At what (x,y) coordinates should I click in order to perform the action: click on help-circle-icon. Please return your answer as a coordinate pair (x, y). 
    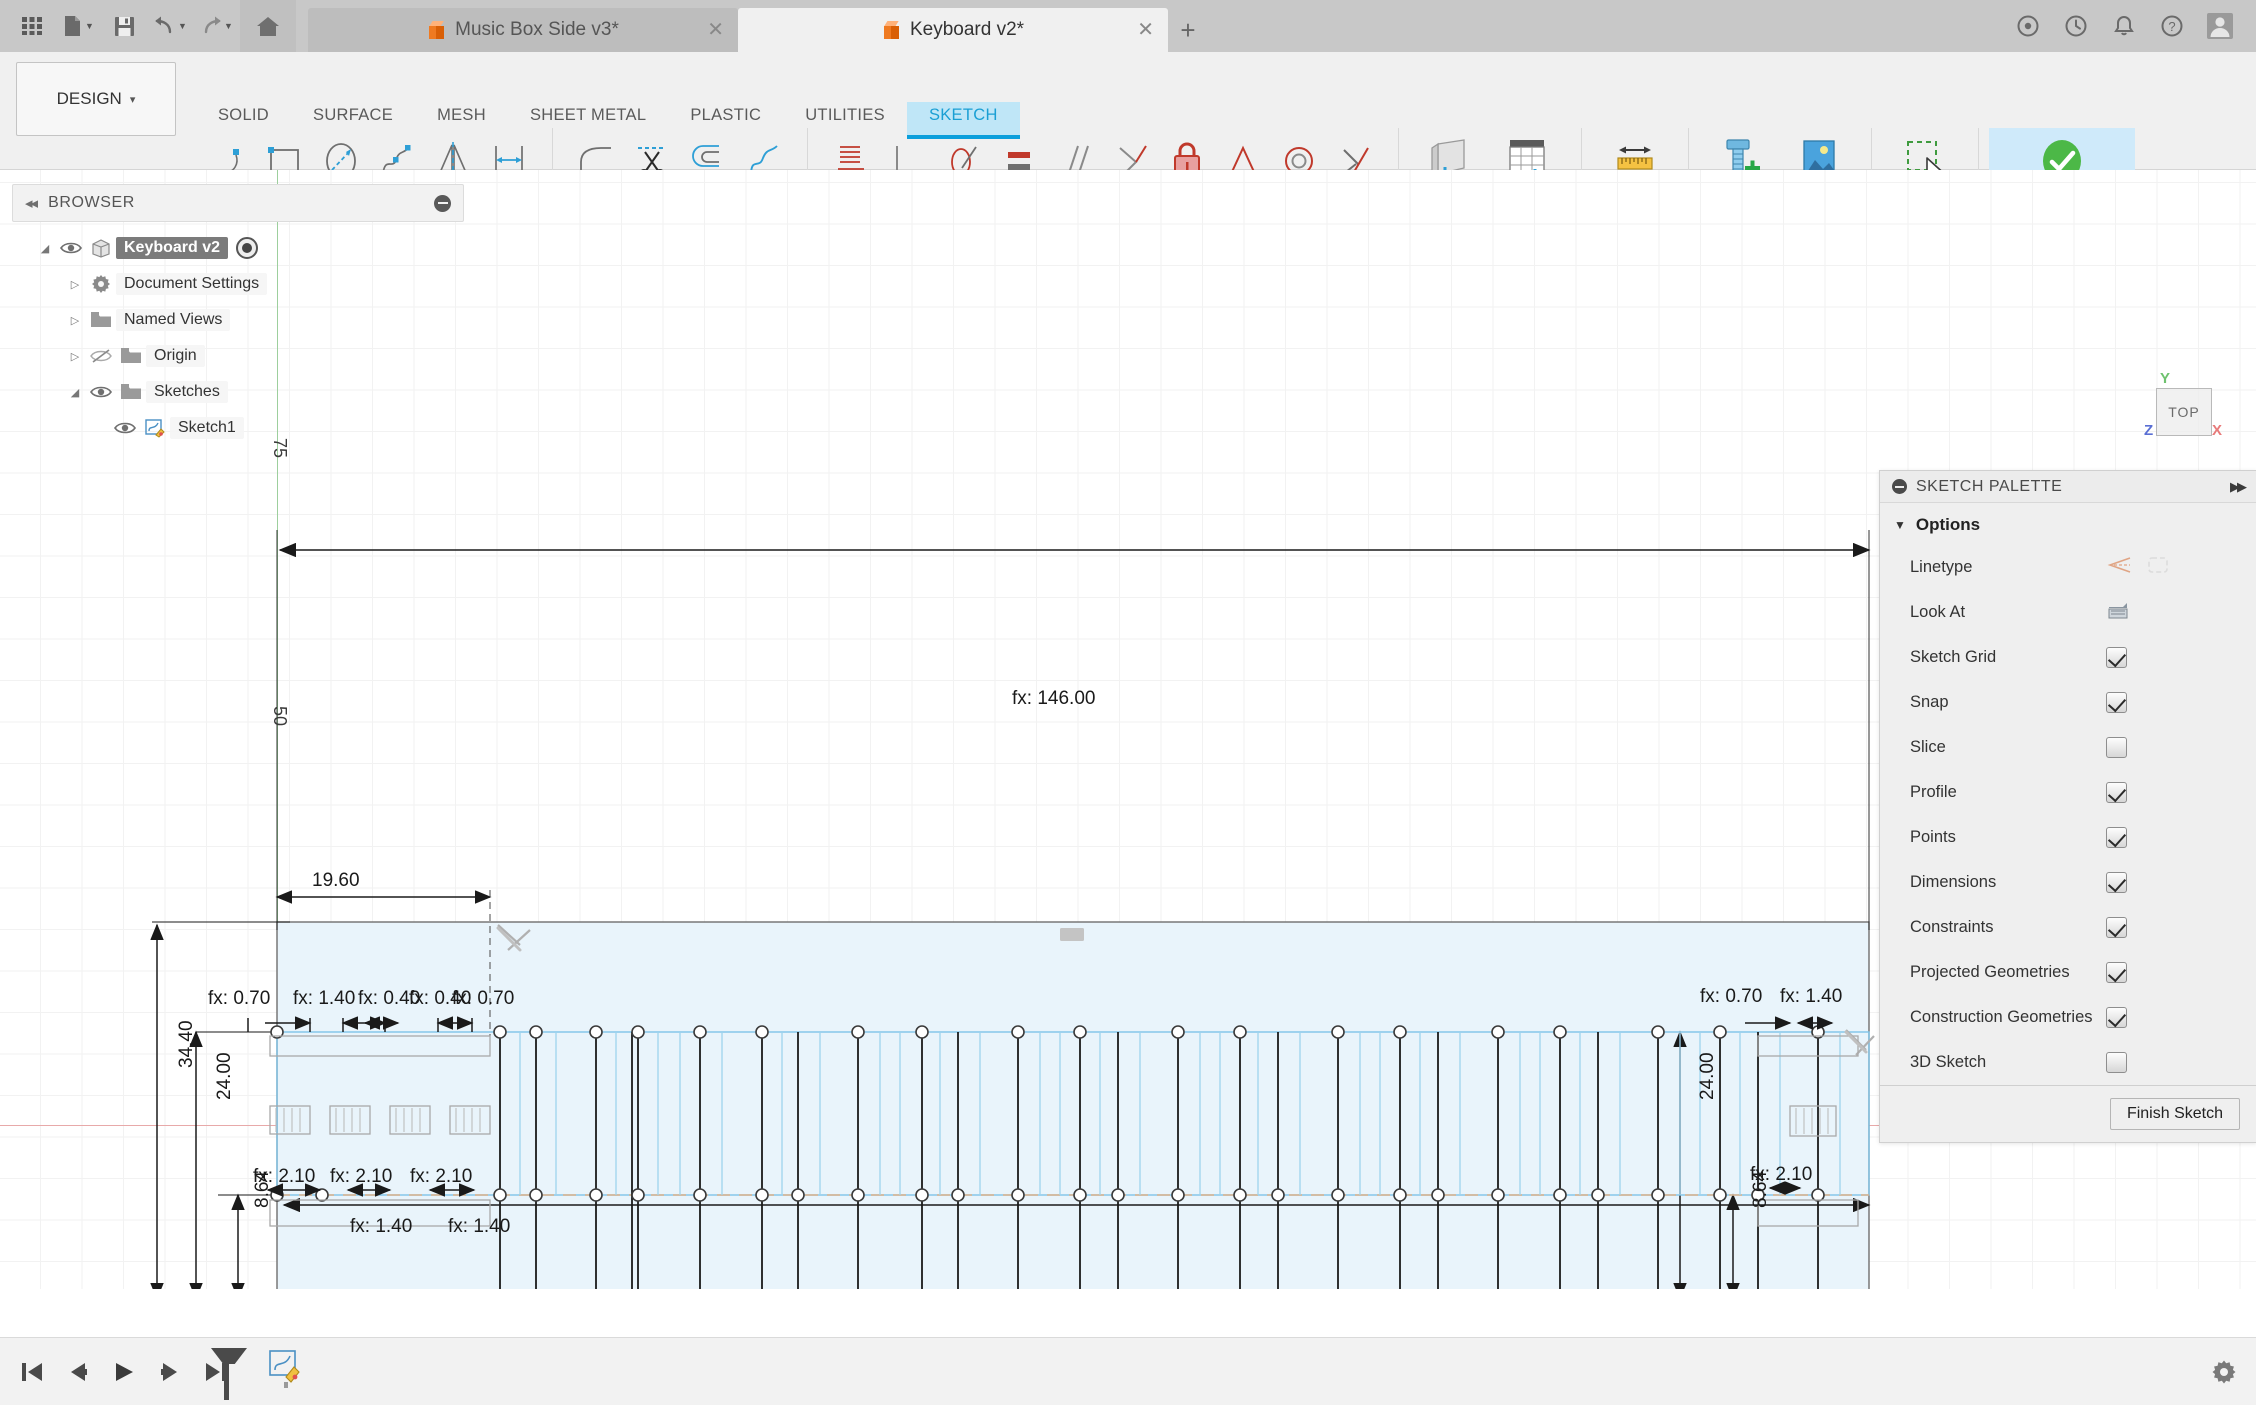
    Looking at the image, I should click on (2028, 26).